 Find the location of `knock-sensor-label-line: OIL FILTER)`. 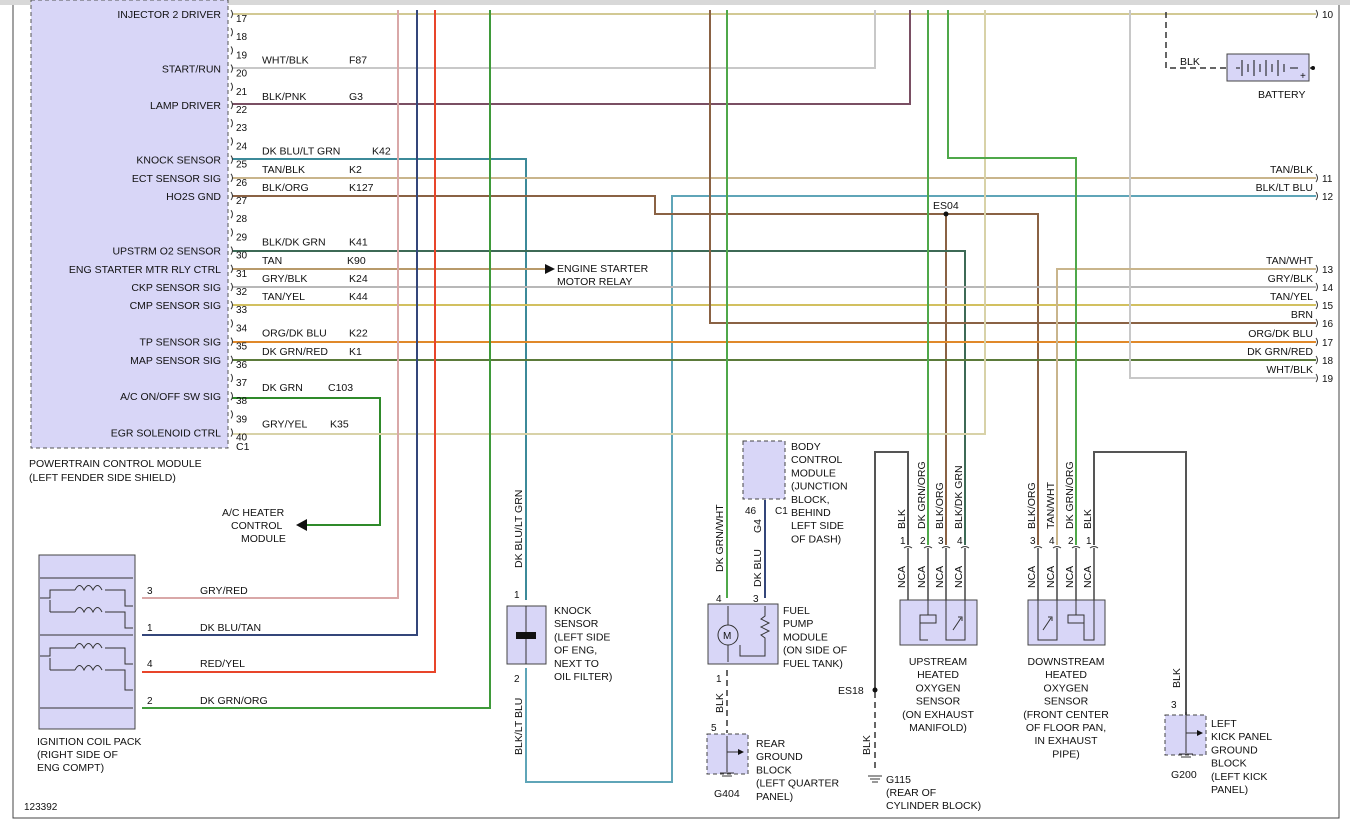

knock-sensor-label-line: OIL FILTER) is located at coordinates (583, 677).